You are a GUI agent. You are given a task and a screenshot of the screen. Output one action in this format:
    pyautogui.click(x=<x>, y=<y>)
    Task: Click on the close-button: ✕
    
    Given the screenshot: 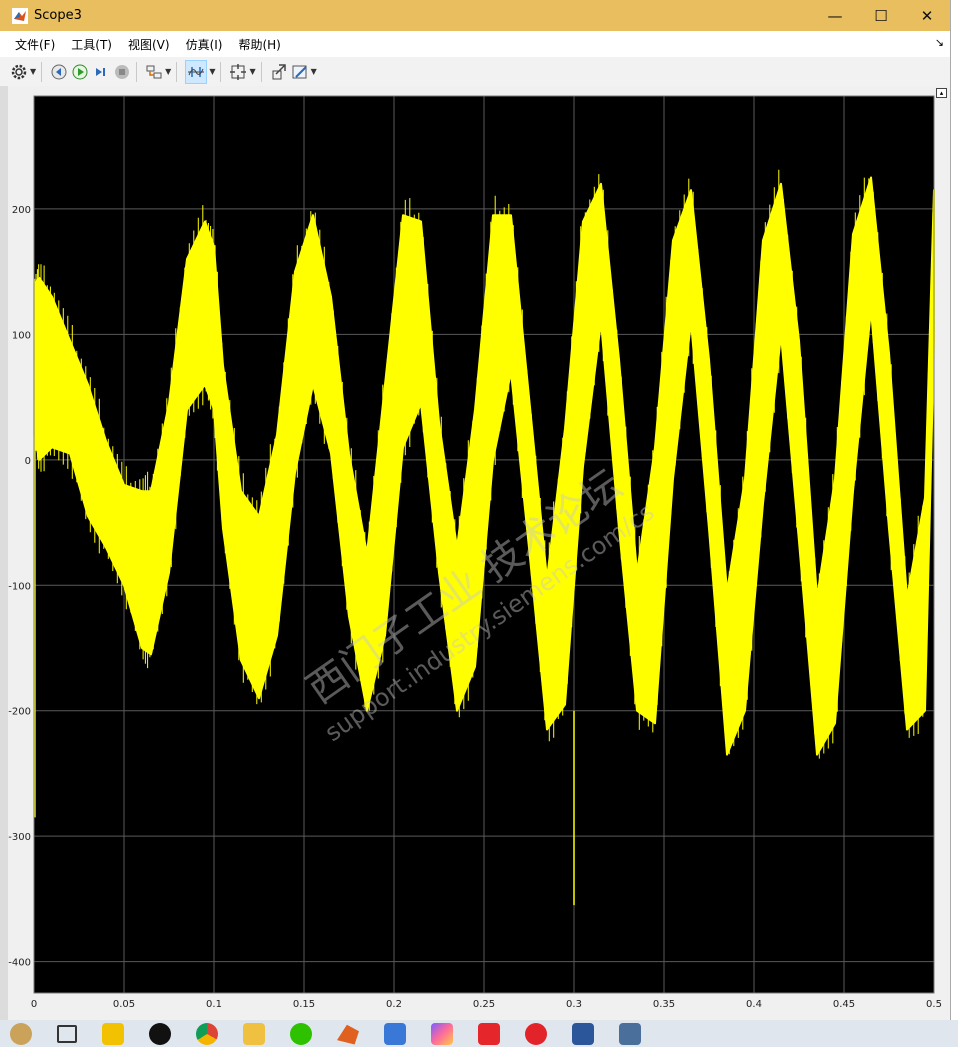 What is the action you would take?
    pyautogui.click(x=927, y=15)
    